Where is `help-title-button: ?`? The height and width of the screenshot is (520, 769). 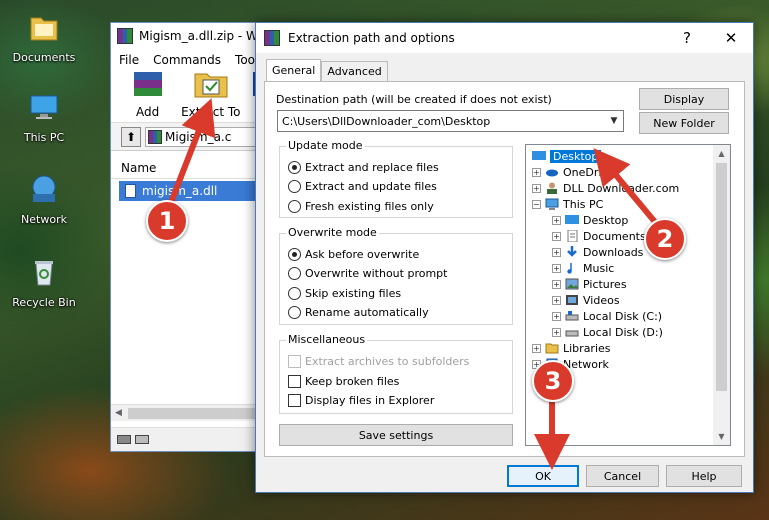 help-title-button: ? is located at coordinates (687, 38).